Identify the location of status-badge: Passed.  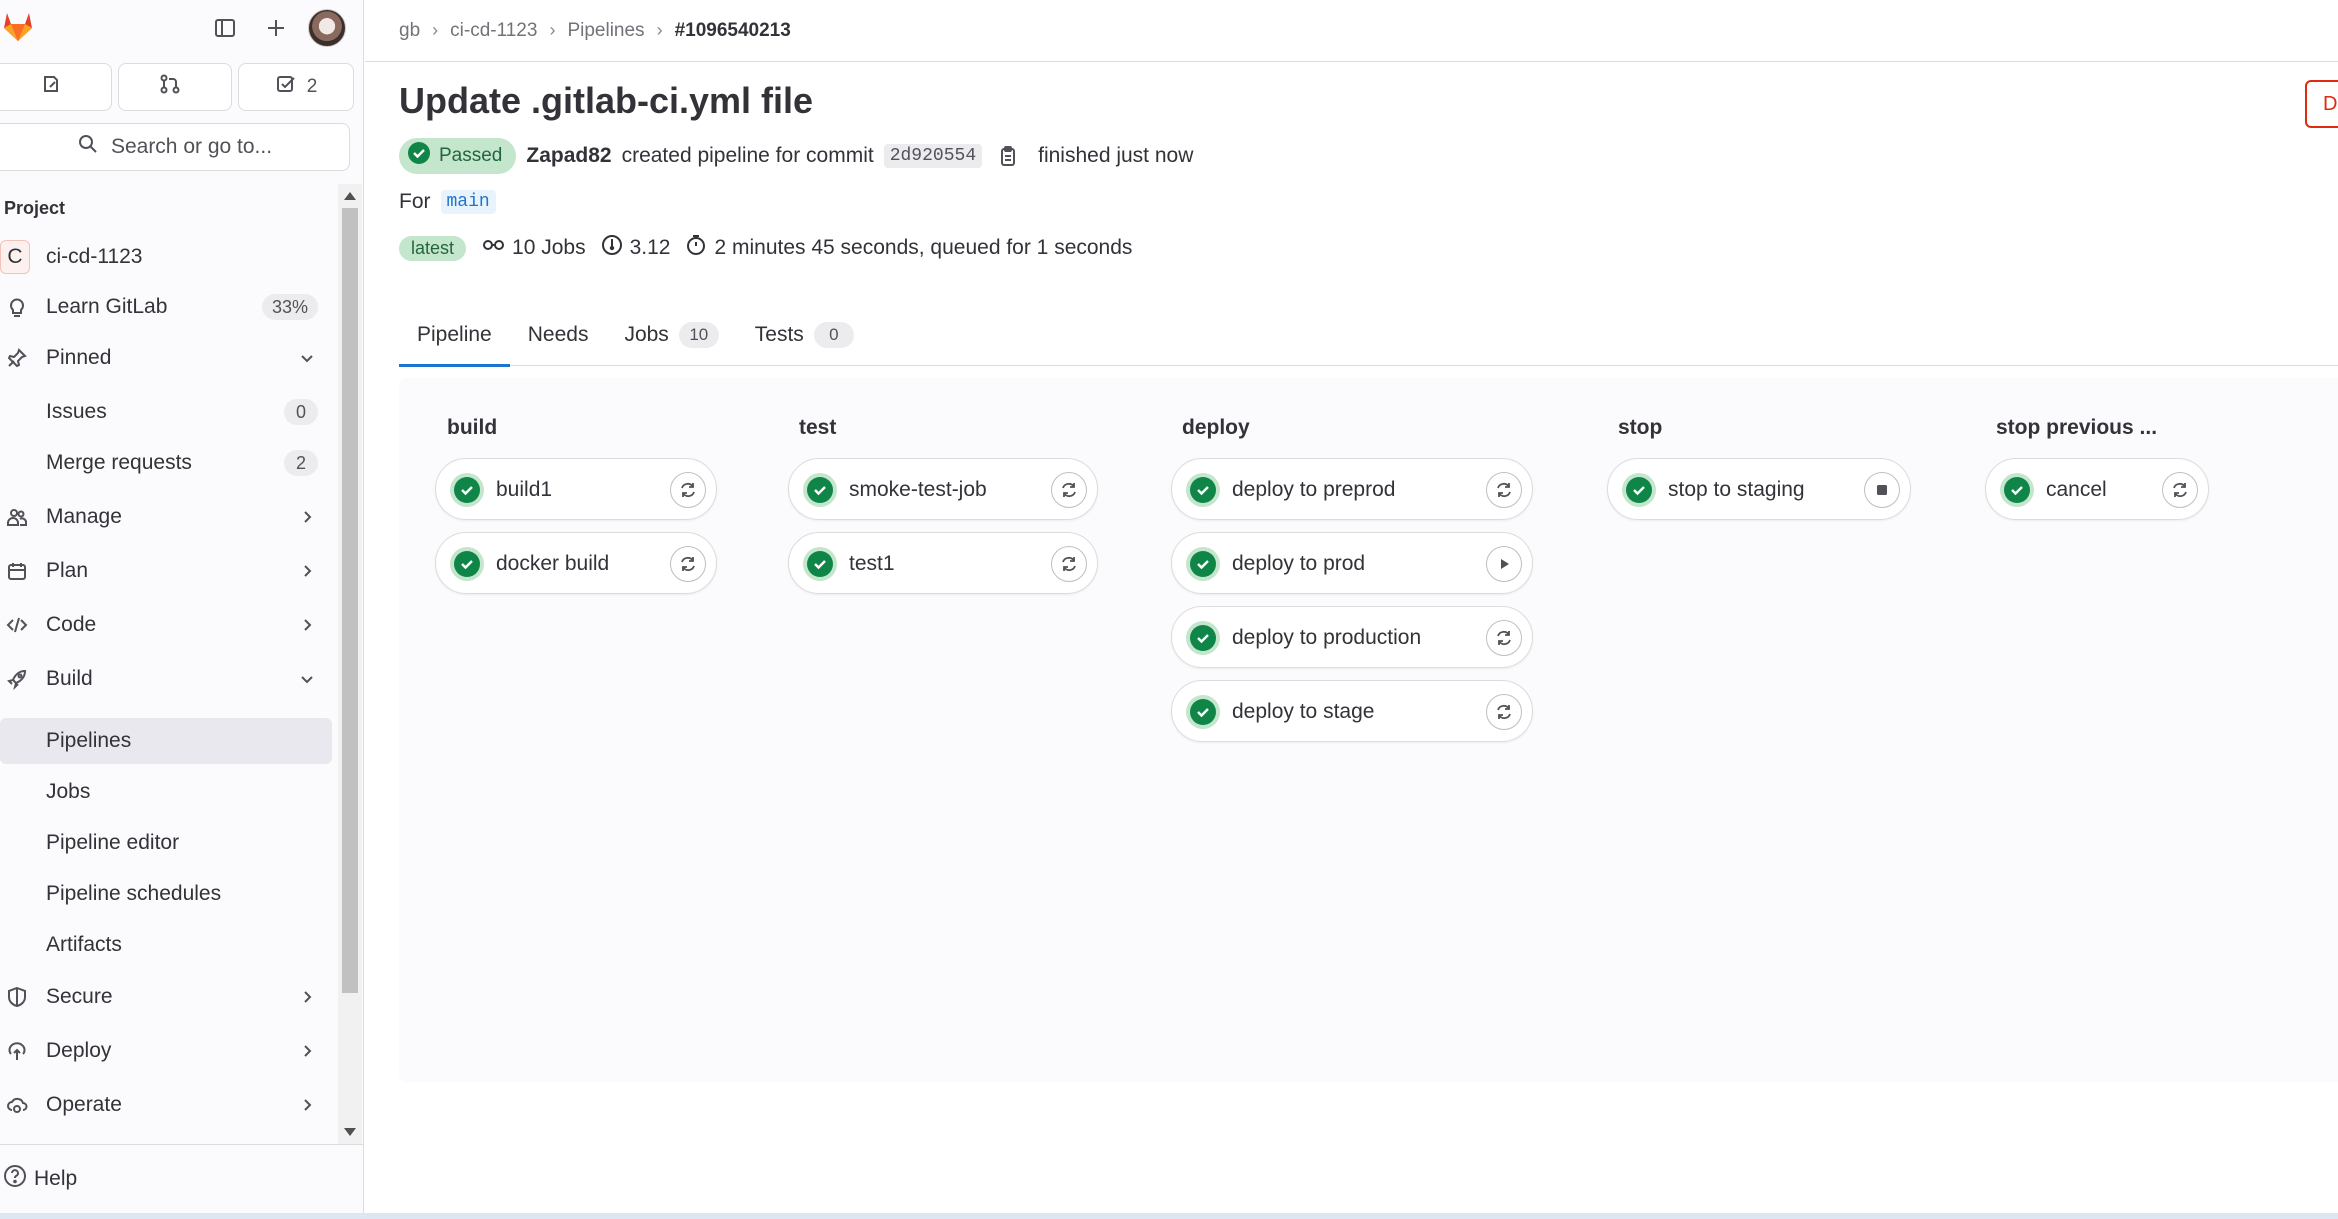
(458, 156).